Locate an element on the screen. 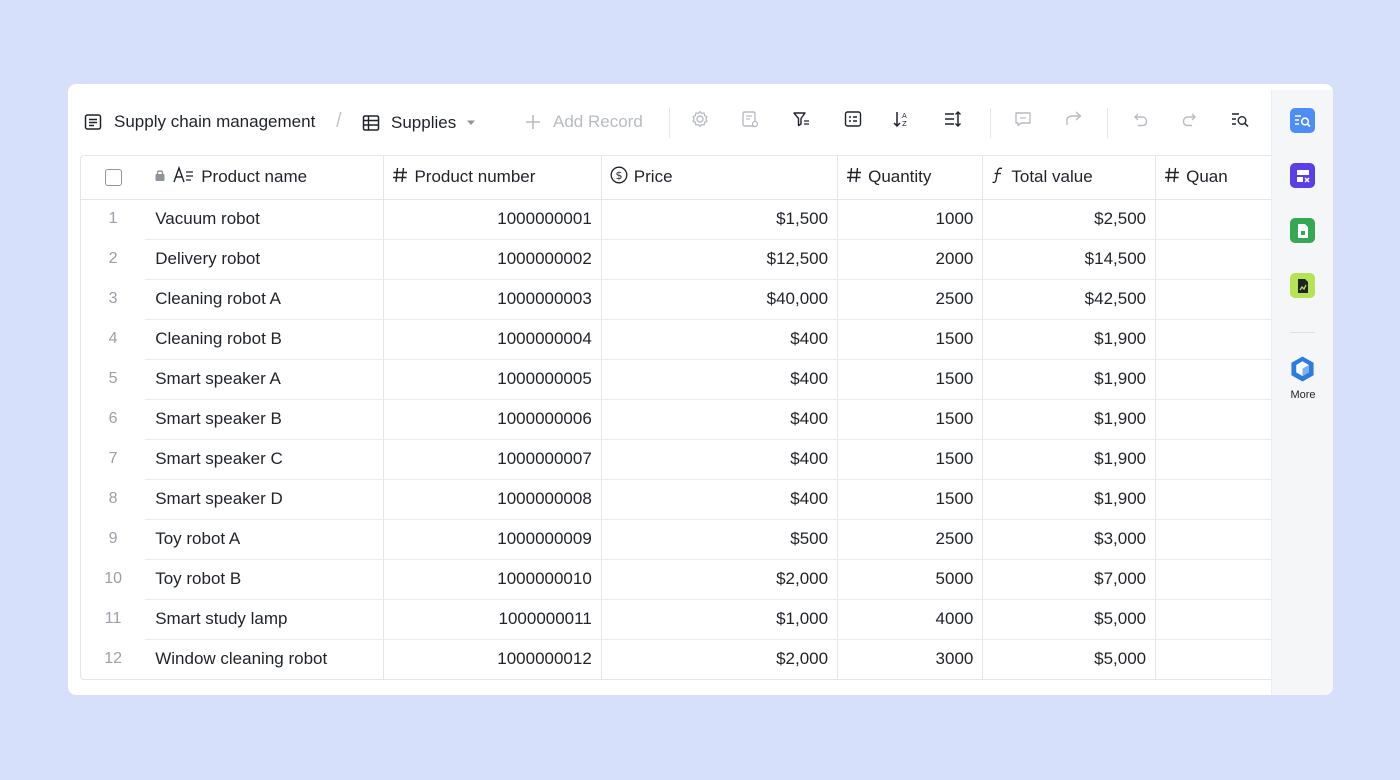 This screenshot has height=780, width=1400. column-header-product-number: Product number is located at coordinates (492, 178).